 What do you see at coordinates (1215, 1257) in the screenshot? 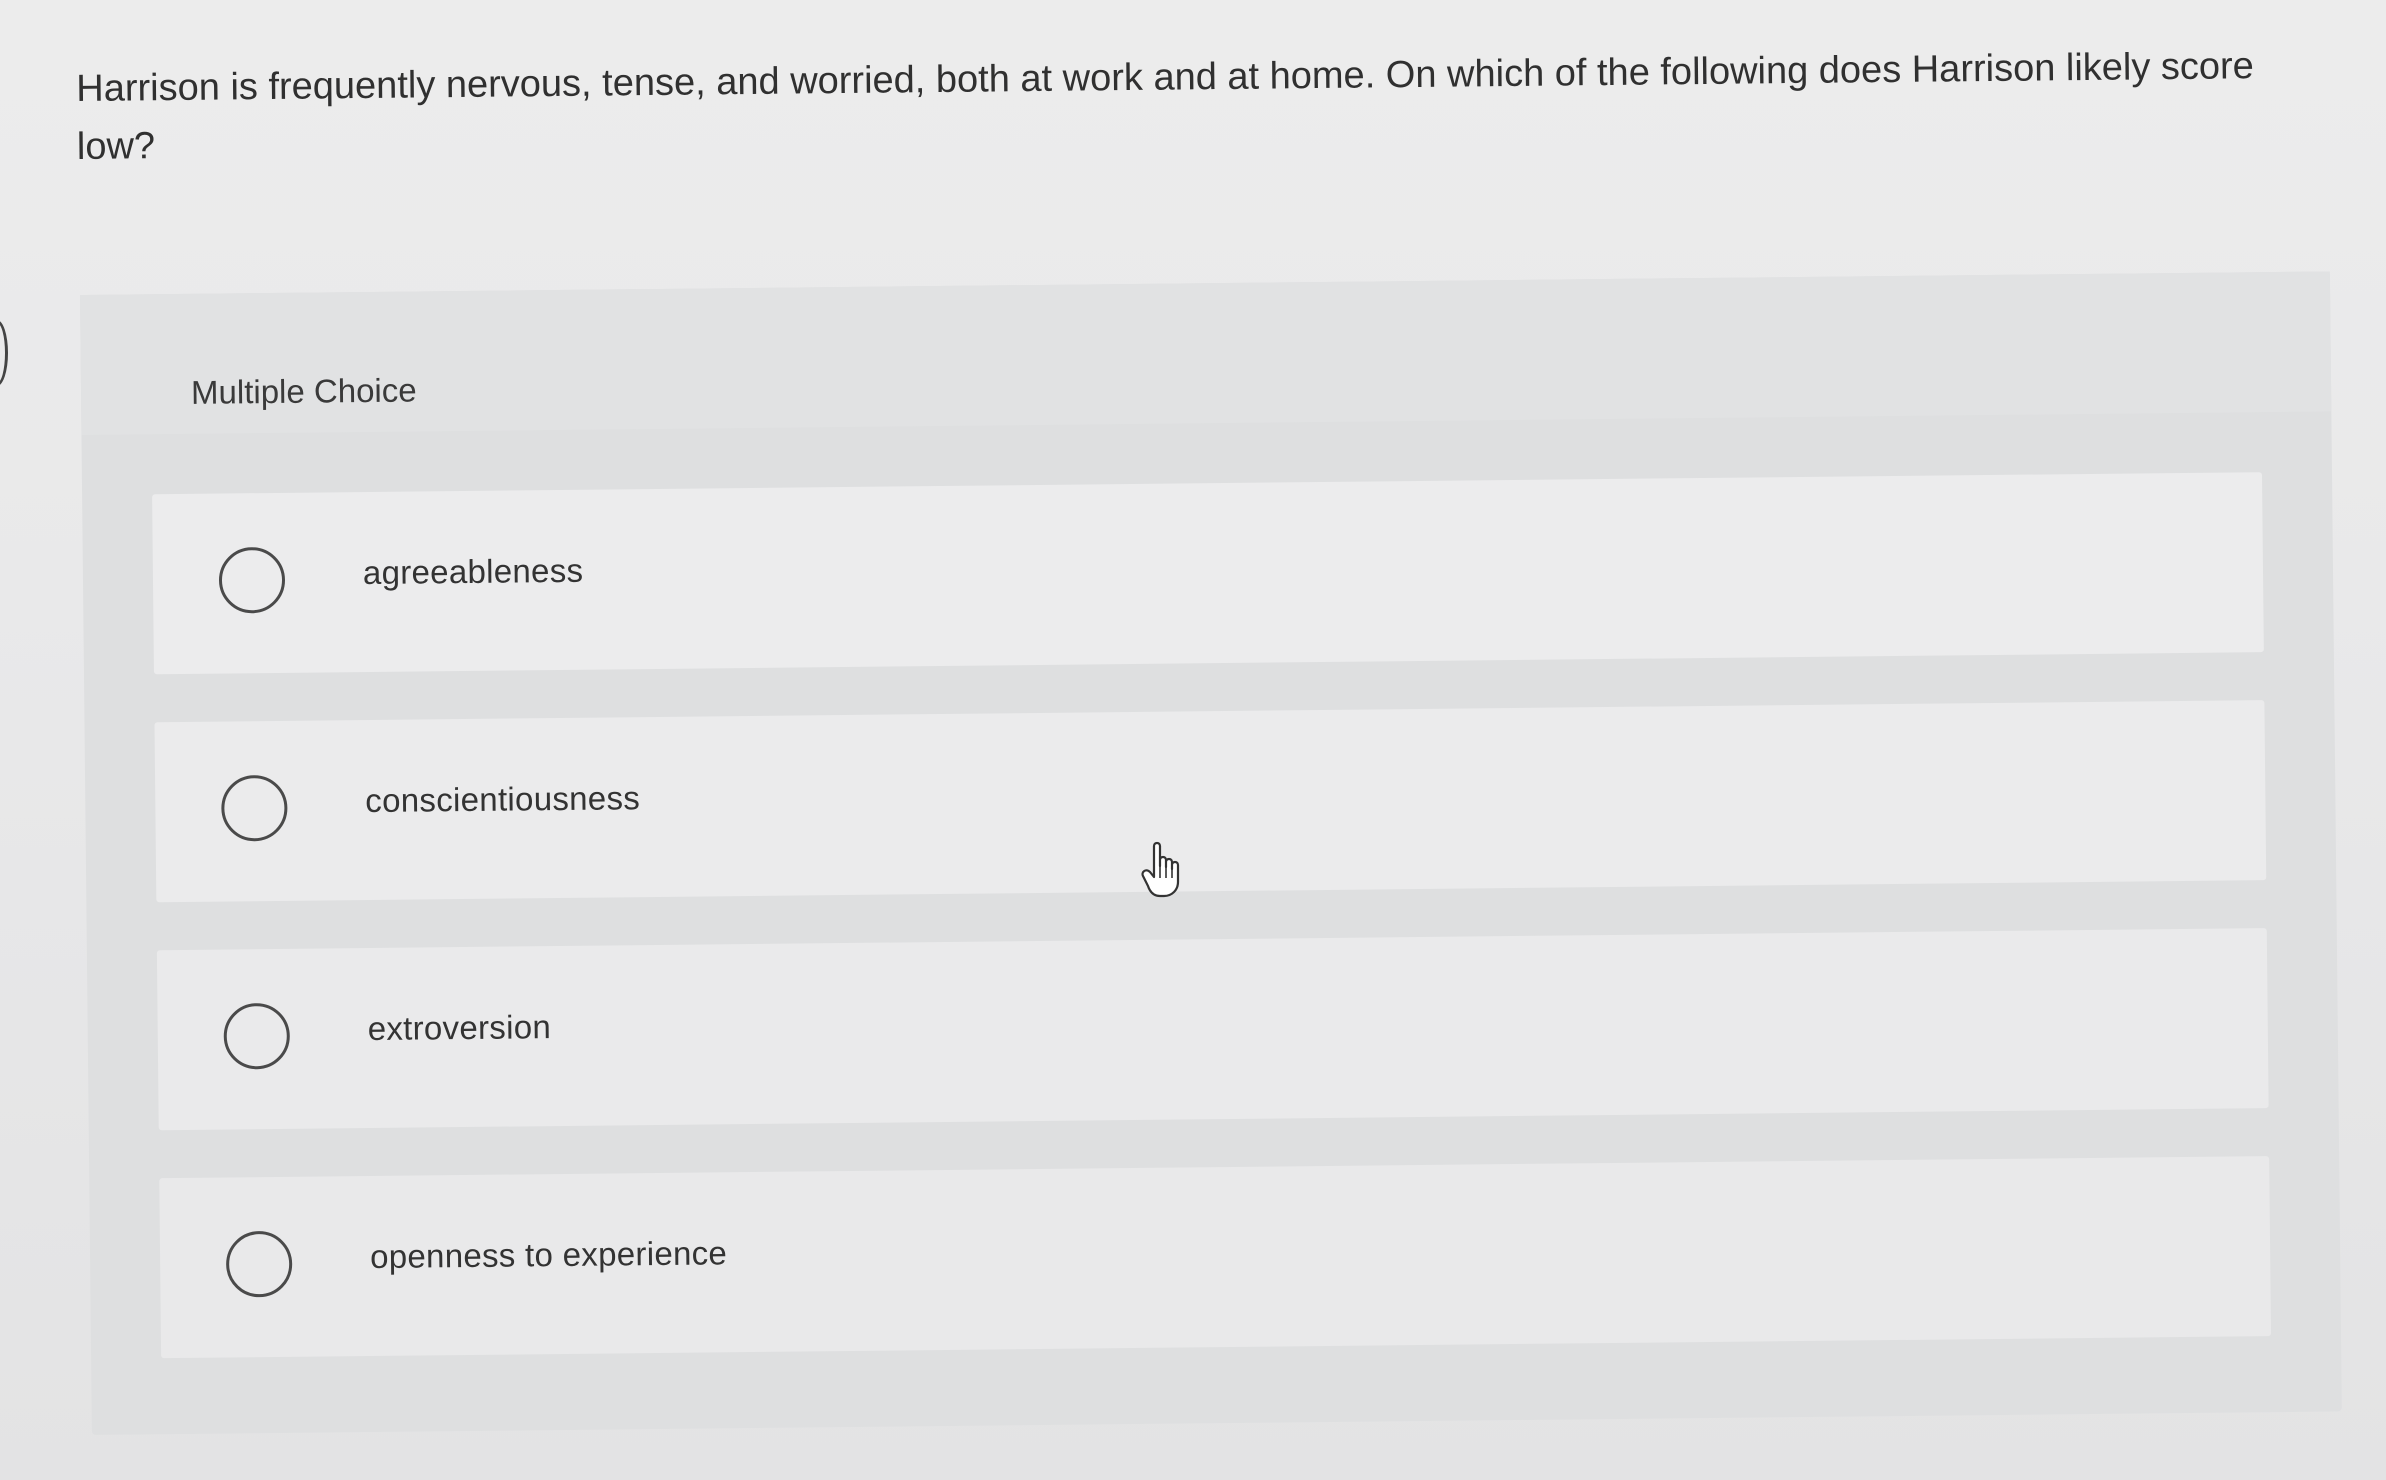
I see `option-openness-to-experience: openness to experience` at bounding box center [1215, 1257].